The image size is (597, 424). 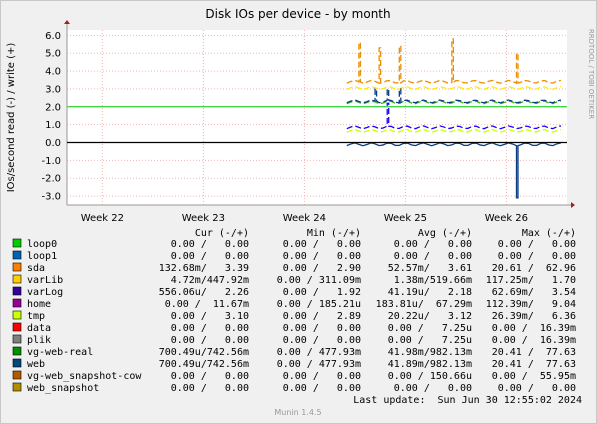 What do you see at coordinates (430, 268) in the screenshot?
I see `legend-avg-sda: 52.57m/ 3.61` at bounding box center [430, 268].